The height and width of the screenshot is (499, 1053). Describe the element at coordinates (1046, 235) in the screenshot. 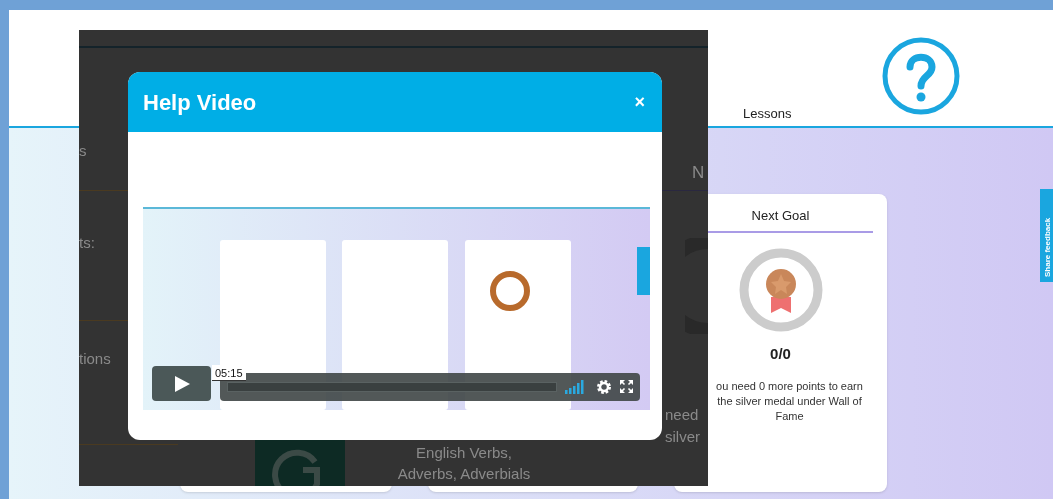

I see `feedback-tab: Share feedback` at that location.